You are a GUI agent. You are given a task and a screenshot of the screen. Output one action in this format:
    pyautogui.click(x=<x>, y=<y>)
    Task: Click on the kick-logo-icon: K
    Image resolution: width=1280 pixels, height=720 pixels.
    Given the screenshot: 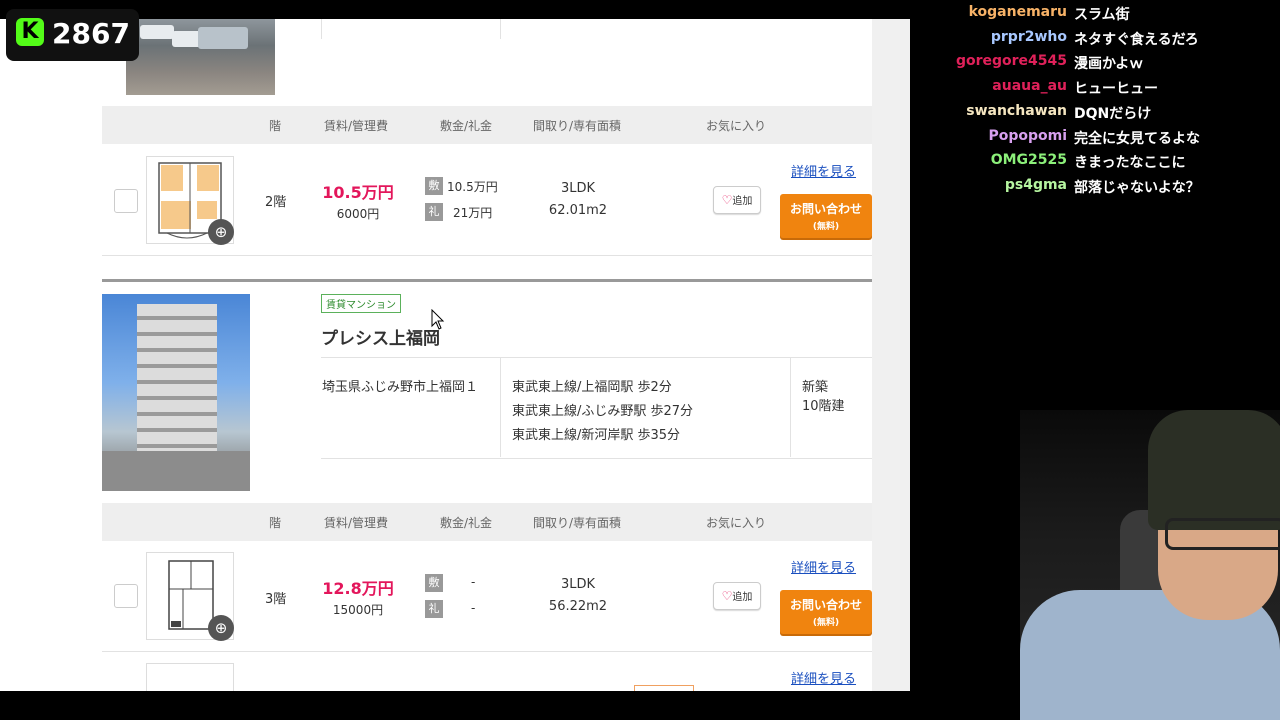 What is the action you would take?
    pyautogui.click(x=30, y=32)
    